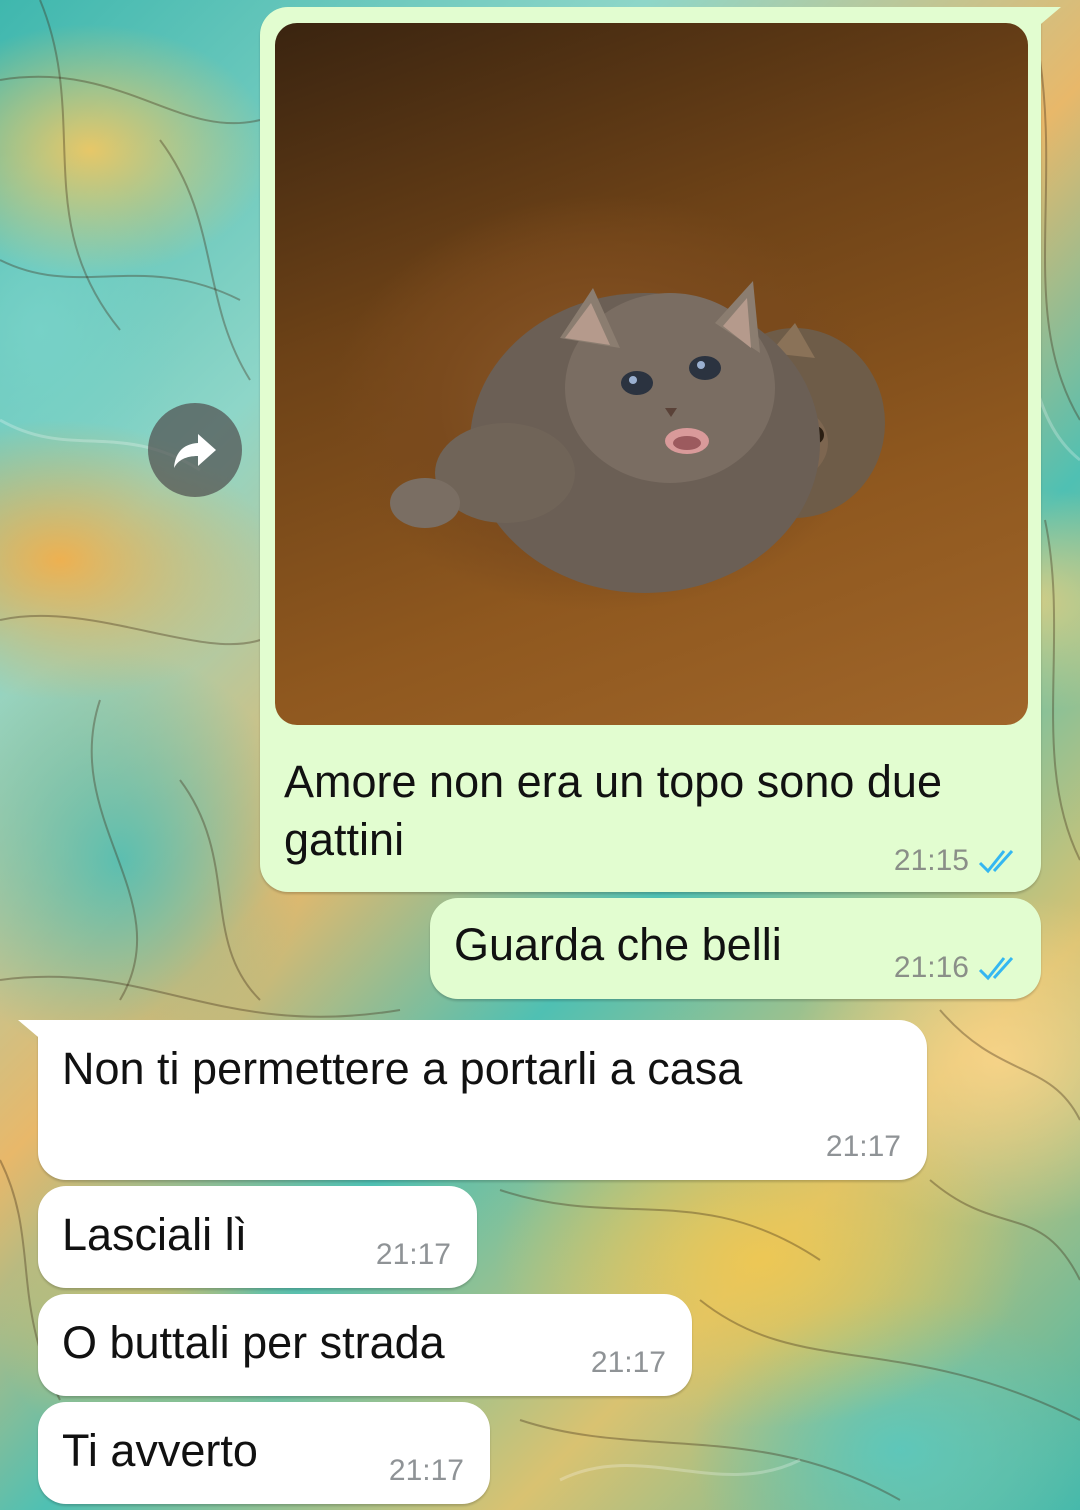  Describe the element at coordinates (618, 944) in the screenshot. I see `message-text: Guarda che belli` at that location.